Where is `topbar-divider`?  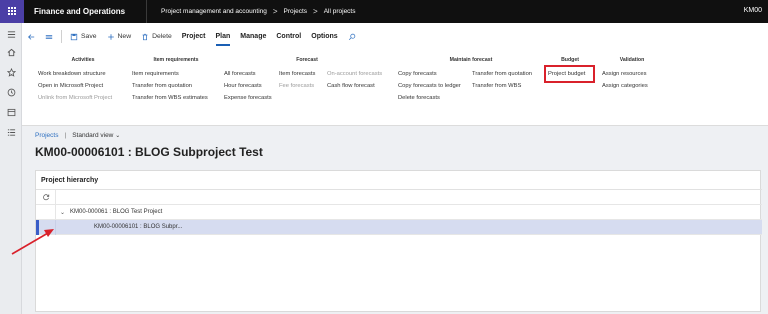 topbar-divider is located at coordinates (146, 11).